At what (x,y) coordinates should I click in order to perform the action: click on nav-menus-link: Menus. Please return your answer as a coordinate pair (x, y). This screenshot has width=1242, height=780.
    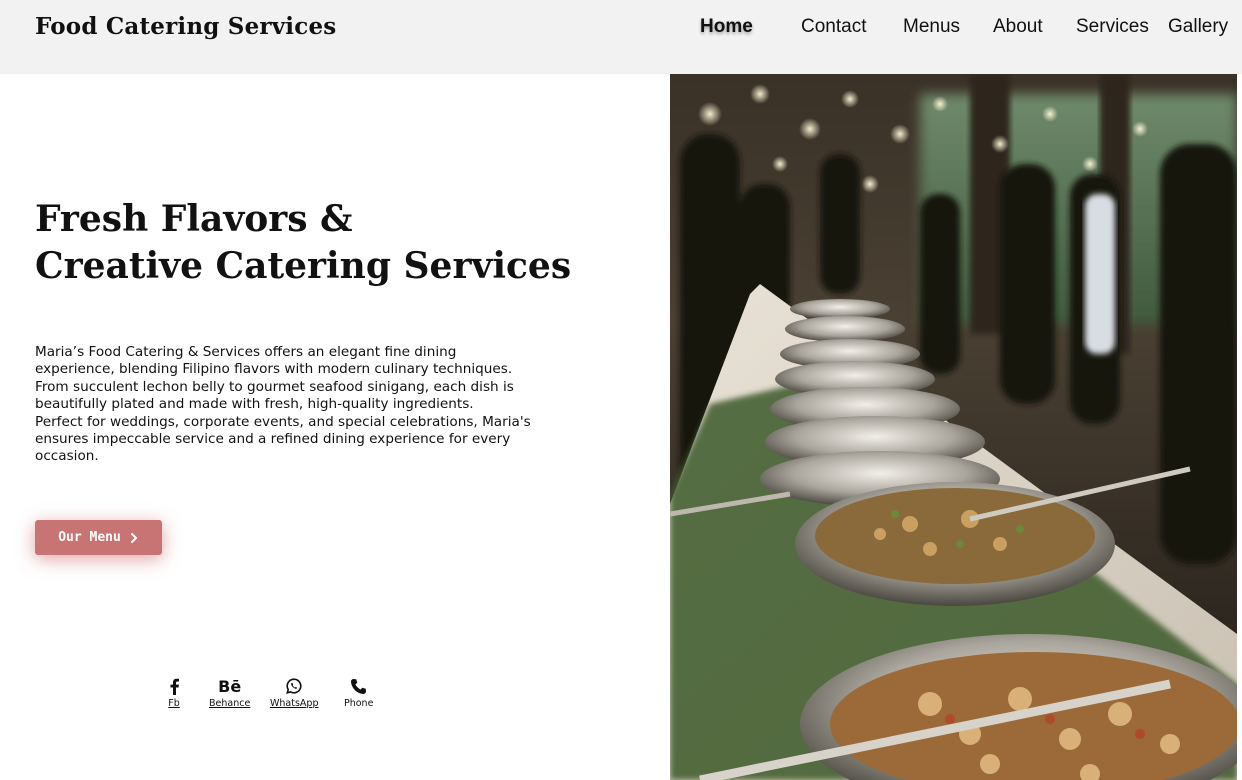
    Looking at the image, I should click on (931, 27).